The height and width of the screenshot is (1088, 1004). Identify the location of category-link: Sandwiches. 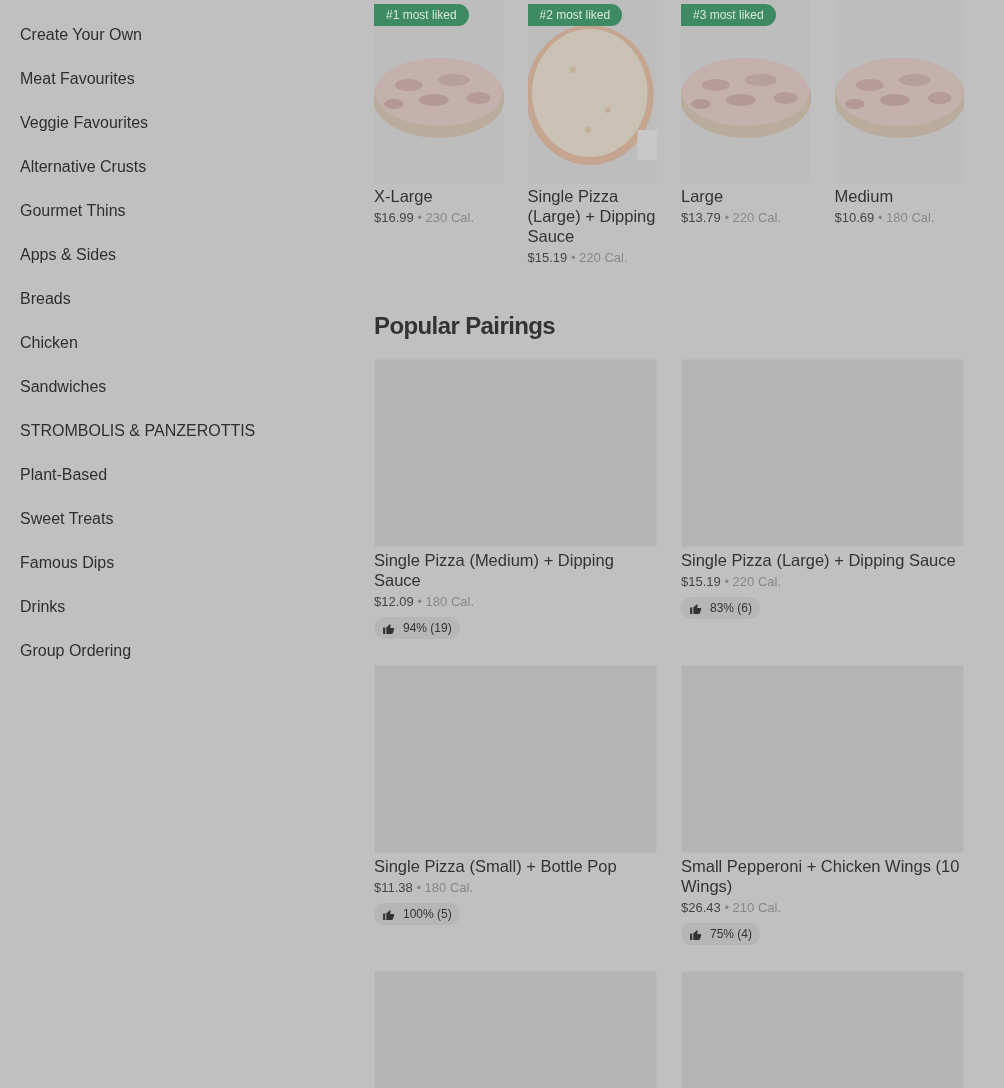
(197, 397).